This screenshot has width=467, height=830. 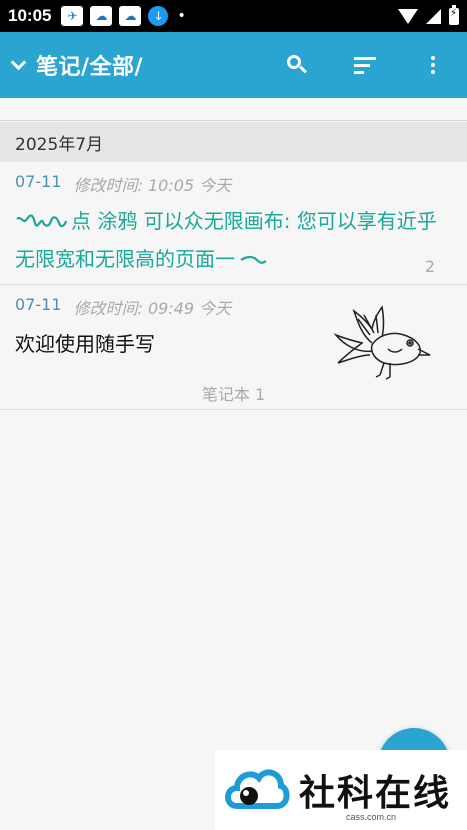 What do you see at coordinates (30, 15) in the screenshot?
I see `status-time: 10:05` at bounding box center [30, 15].